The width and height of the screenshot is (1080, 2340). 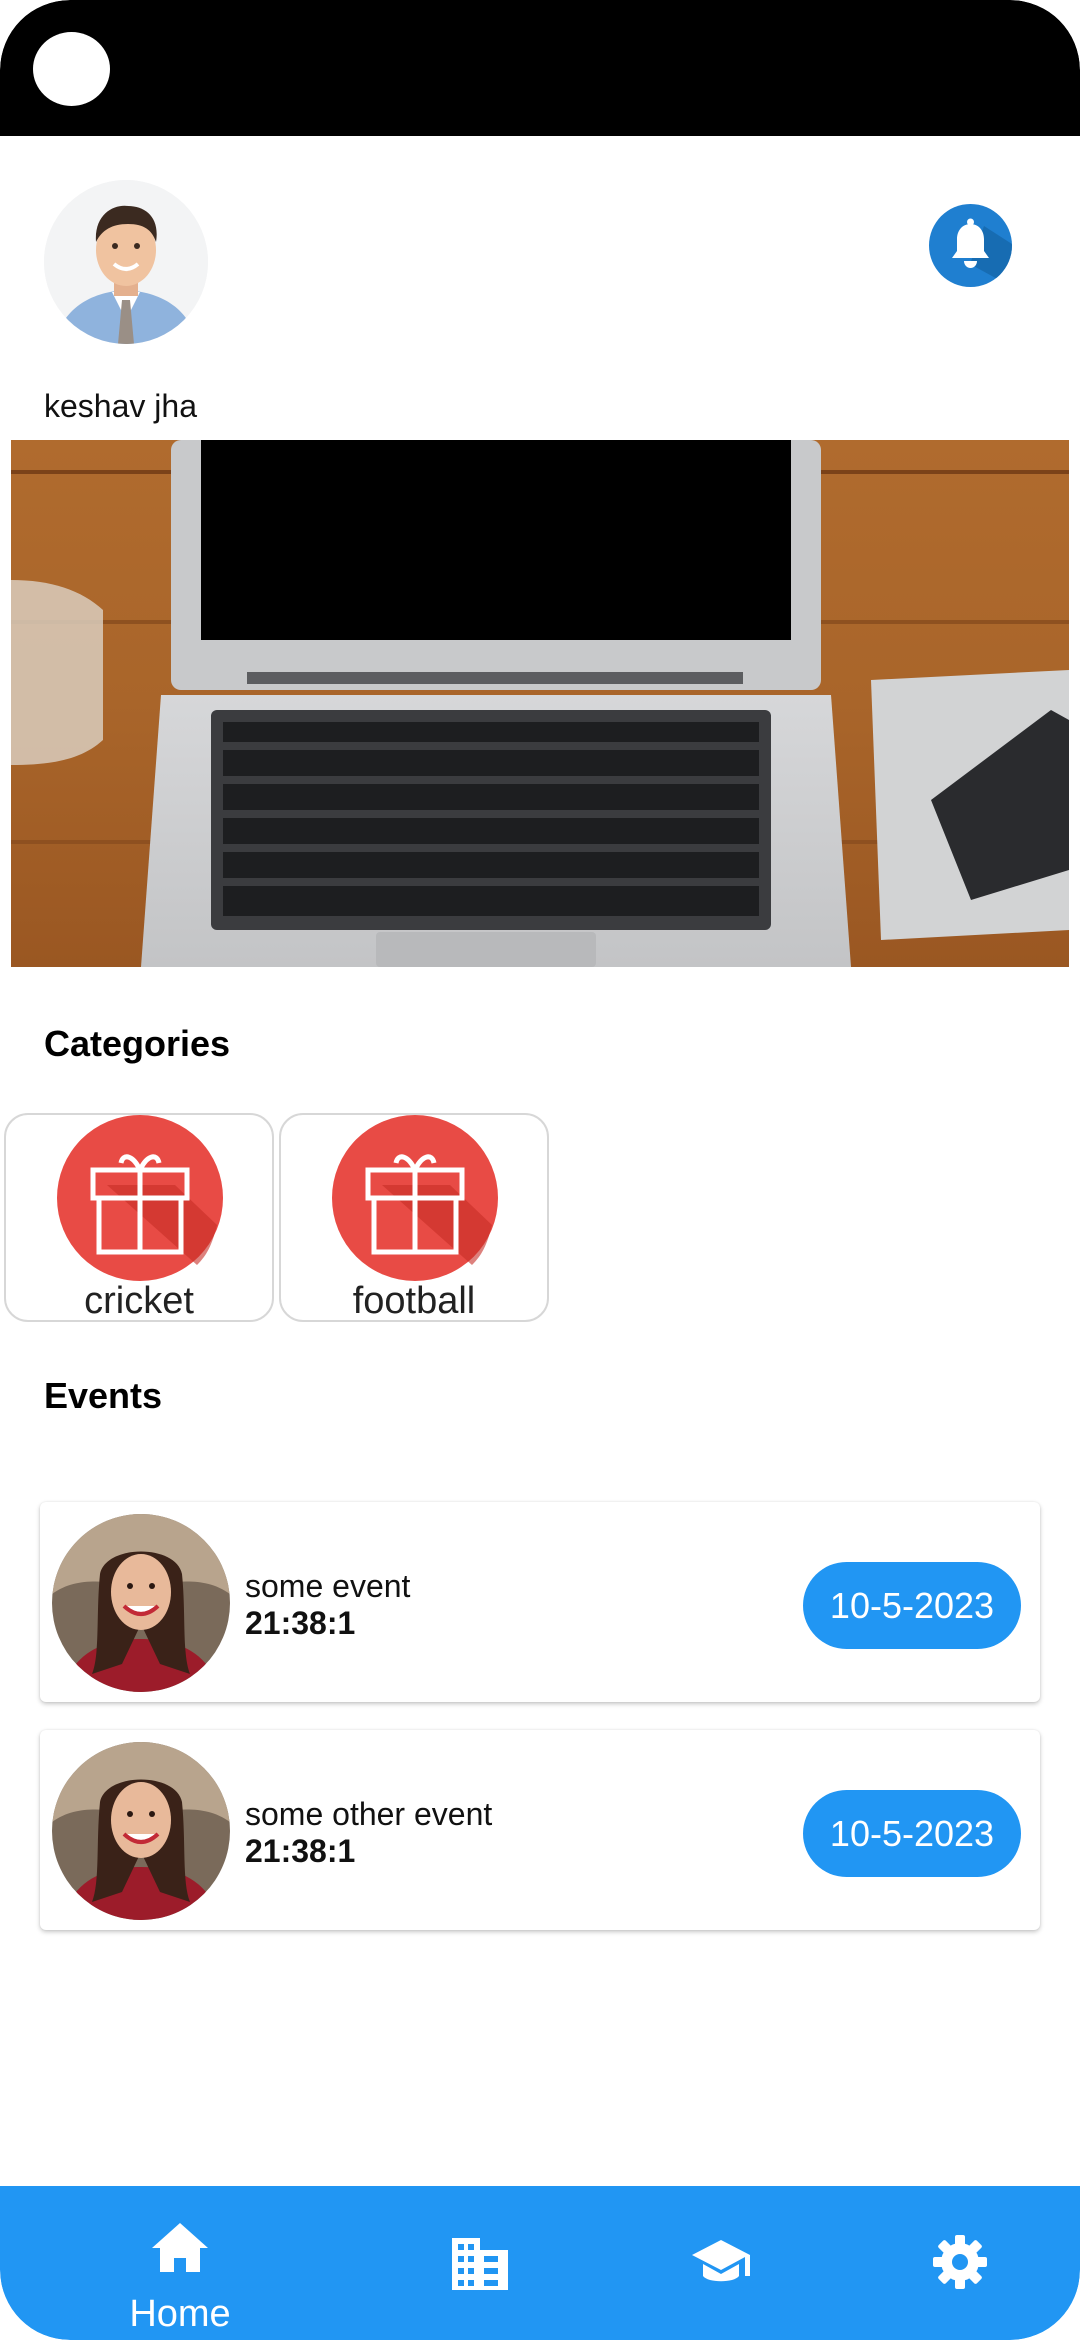 What do you see at coordinates (137, 1043) in the screenshot?
I see `categories-title: Categories` at bounding box center [137, 1043].